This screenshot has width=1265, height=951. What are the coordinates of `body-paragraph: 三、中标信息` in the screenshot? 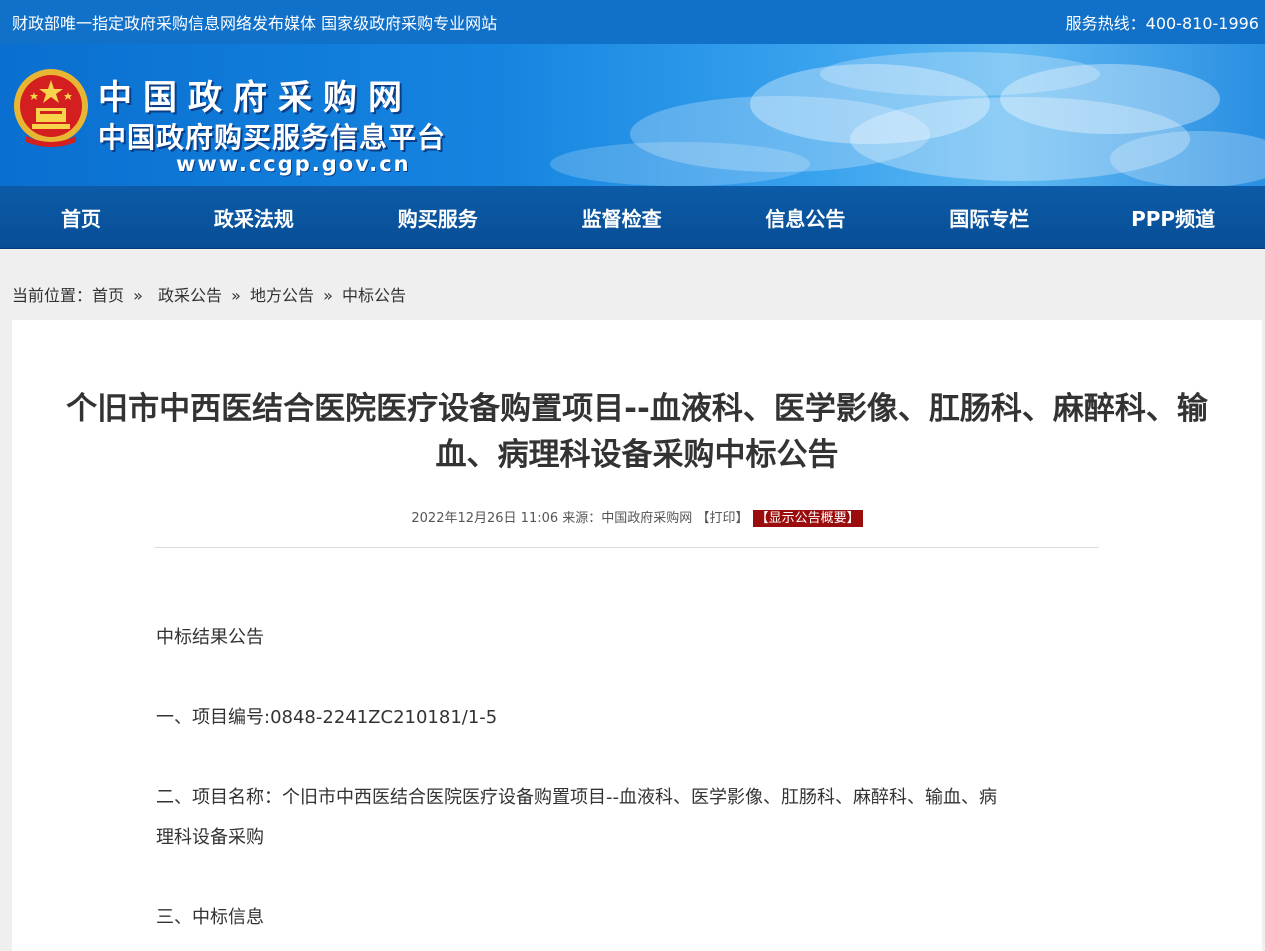 It's located at (210, 917).